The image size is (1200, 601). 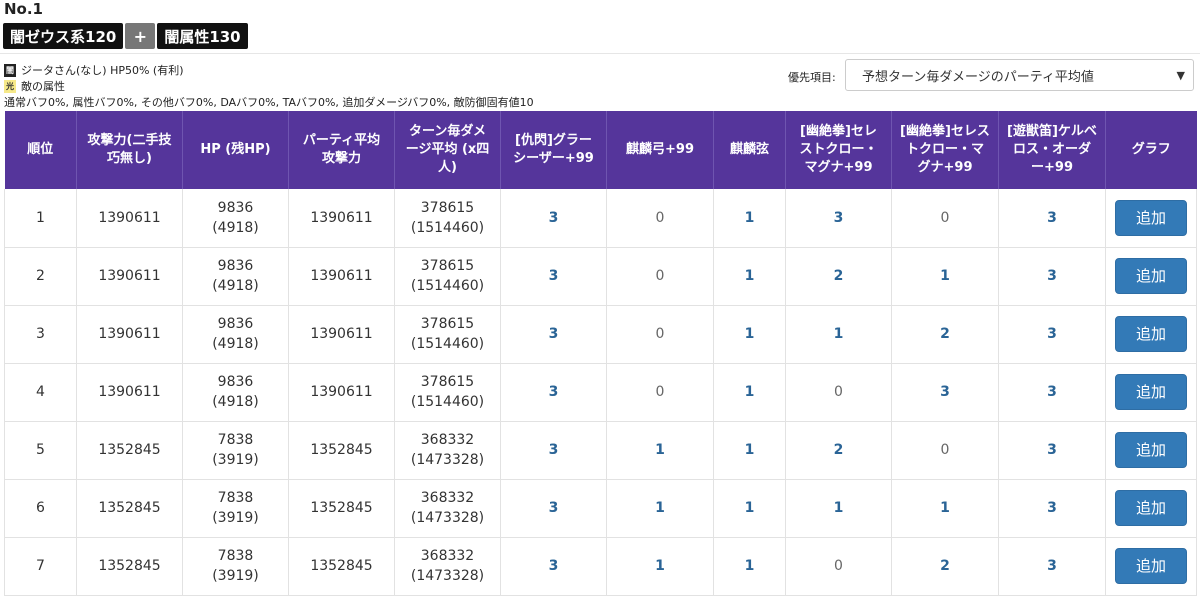 What do you see at coordinates (447, 556) in the screenshot?
I see `damage-cell-value: 368332` at bounding box center [447, 556].